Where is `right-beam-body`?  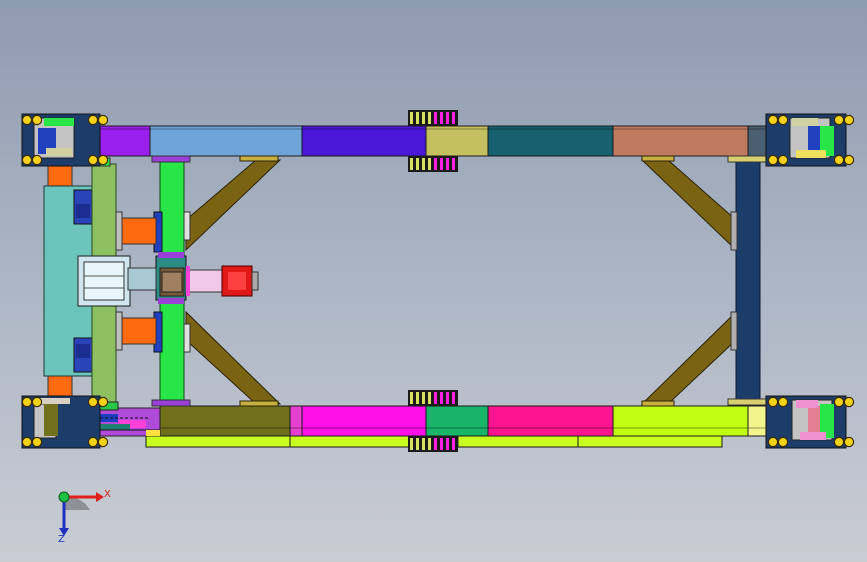
right-beam-body is located at coordinates (748, 282).